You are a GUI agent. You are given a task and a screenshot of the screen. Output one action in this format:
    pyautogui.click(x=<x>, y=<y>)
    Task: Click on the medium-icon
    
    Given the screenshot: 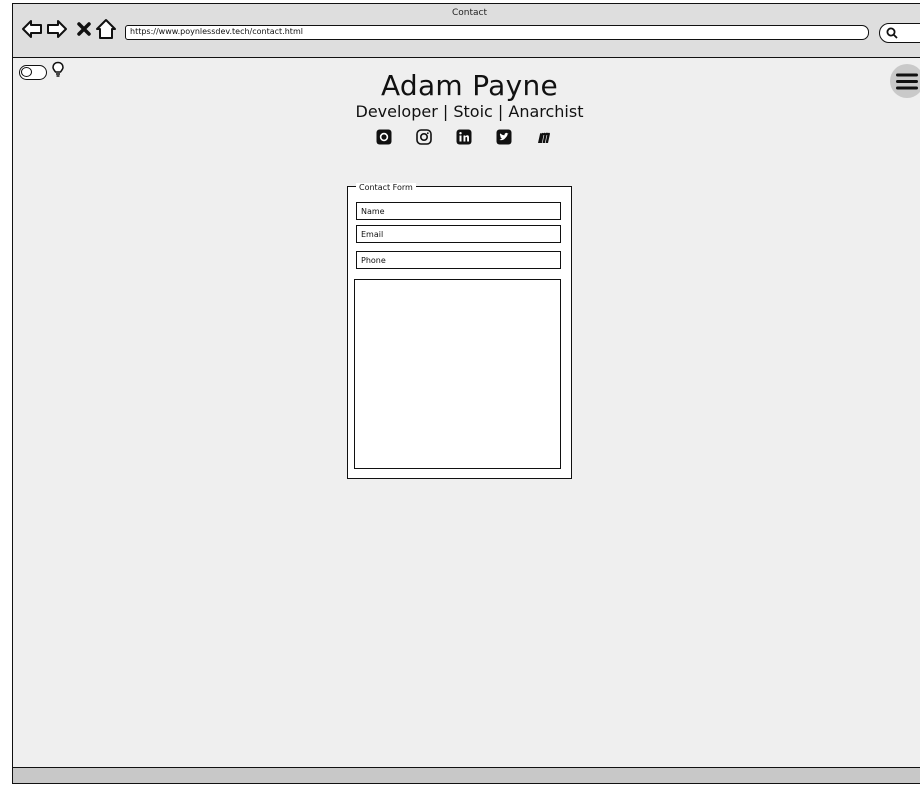 What is the action you would take?
    pyautogui.click(x=544, y=137)
    